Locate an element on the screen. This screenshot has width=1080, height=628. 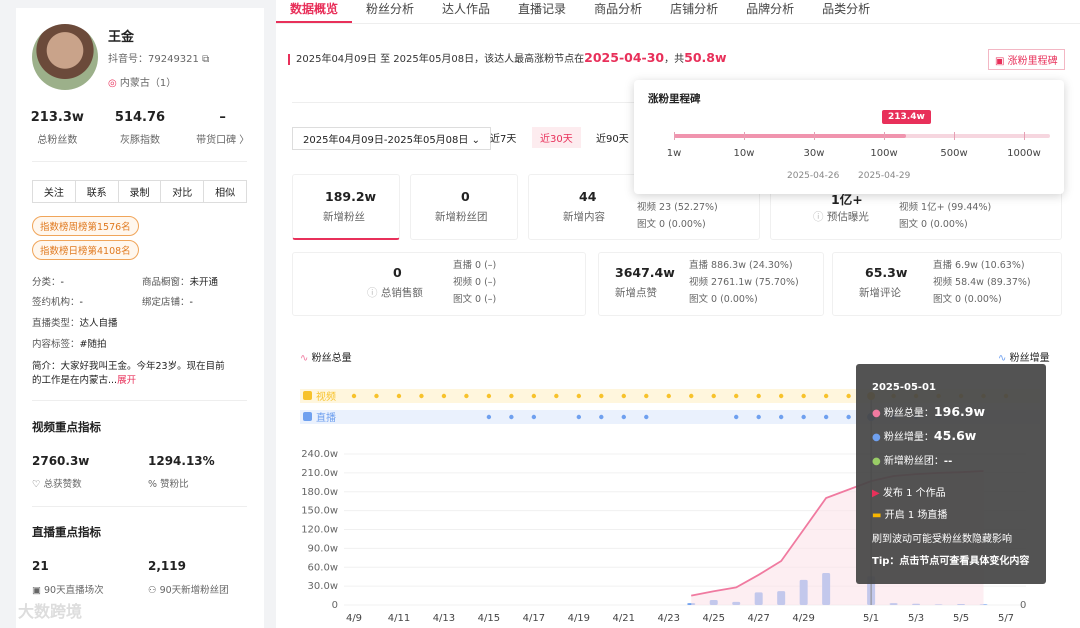
x-tick-label: 4/11 is located at coordinates (399, 618).